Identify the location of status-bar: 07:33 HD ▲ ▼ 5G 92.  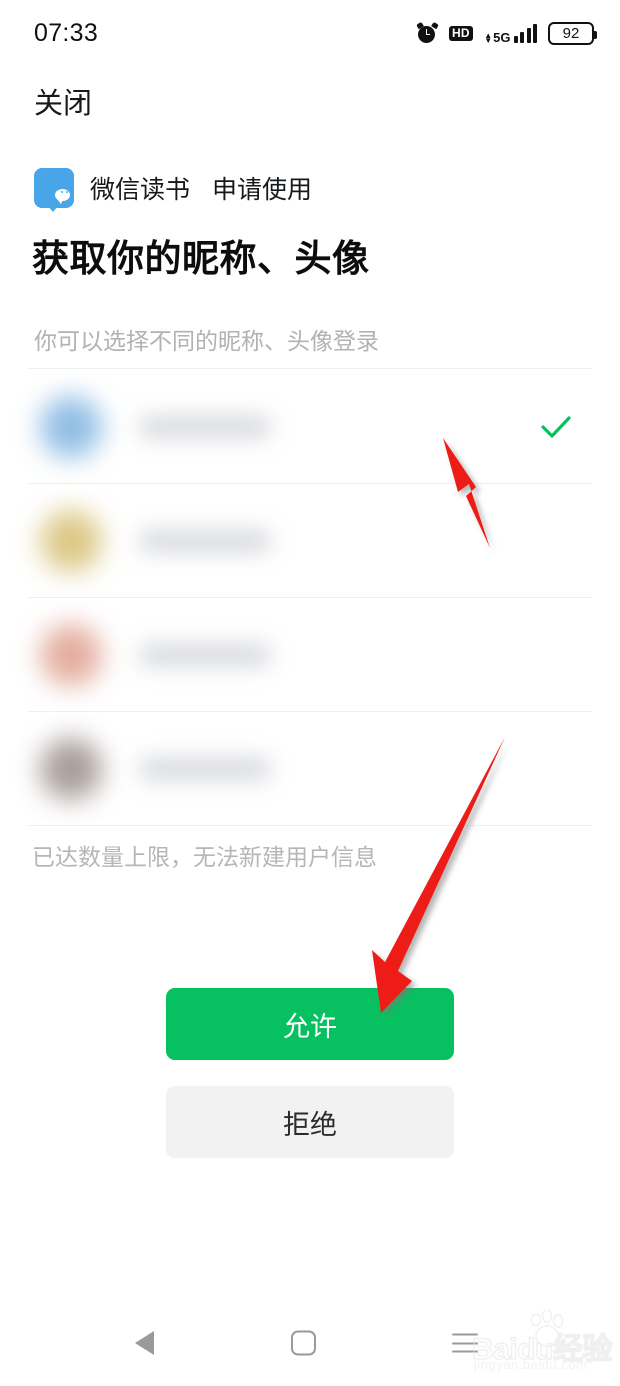
(310, 33).